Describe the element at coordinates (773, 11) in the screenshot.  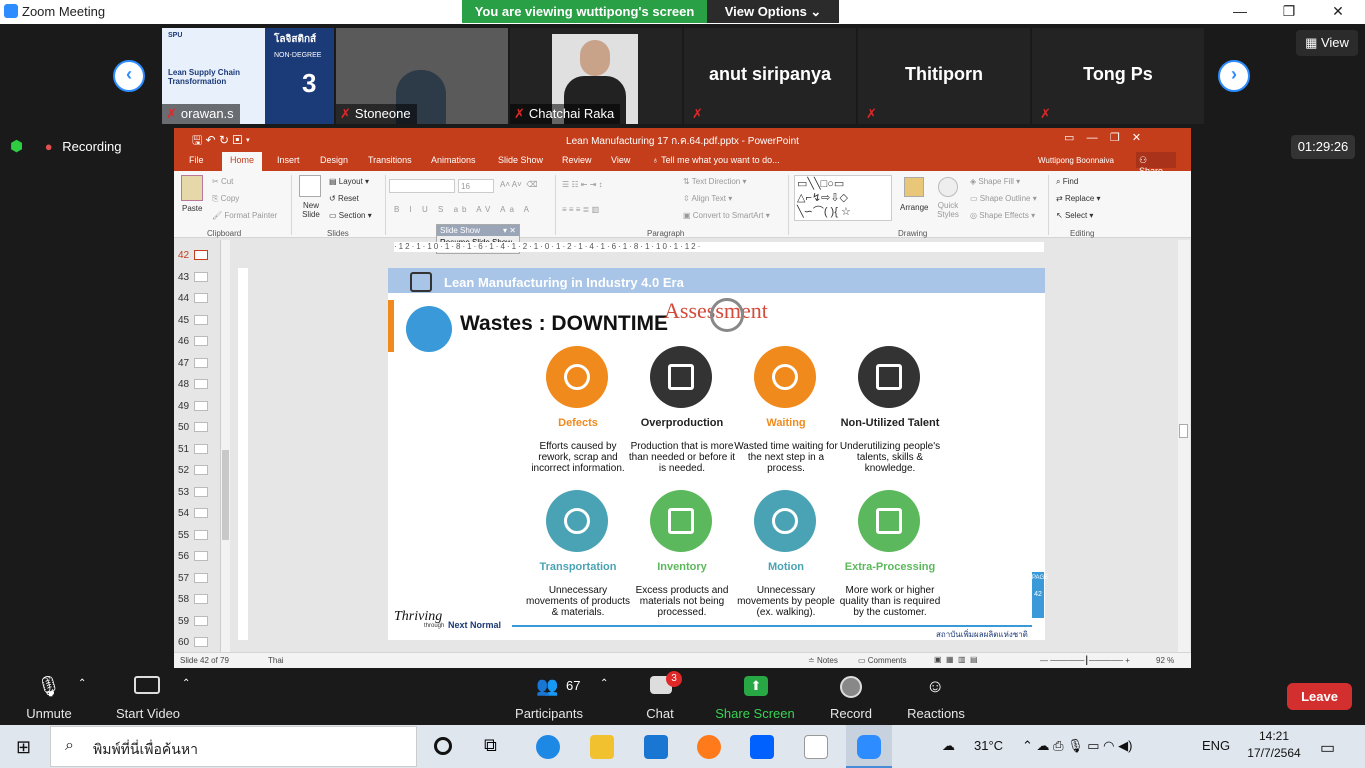
I see `view-options-button: View Options ⌄` at that location.